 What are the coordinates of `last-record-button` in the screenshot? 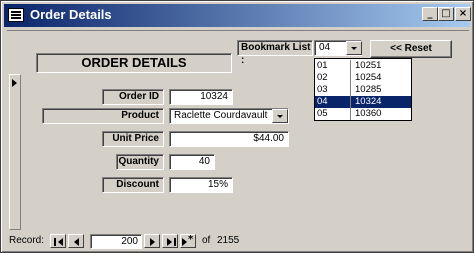 It's located at (170, 241).